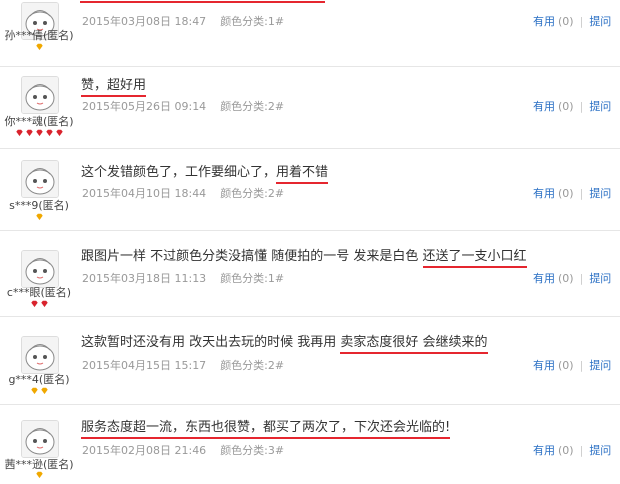  Describe the element at coordinates (144, 106) in the screenshot. I see `review-date: 2015年05月26日 09:14` at that location.